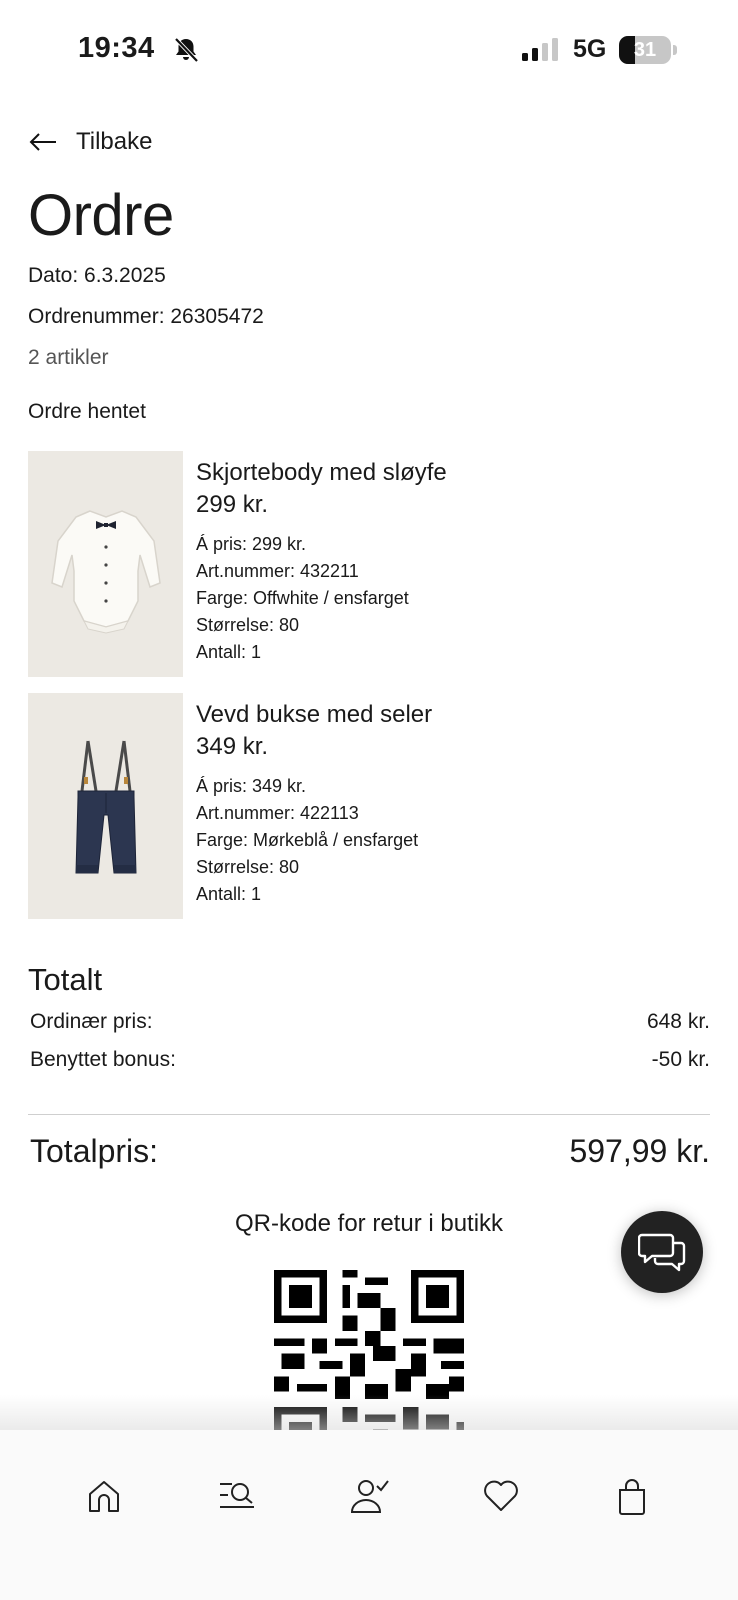  I want to click on account-icon, so click(369, 1496).